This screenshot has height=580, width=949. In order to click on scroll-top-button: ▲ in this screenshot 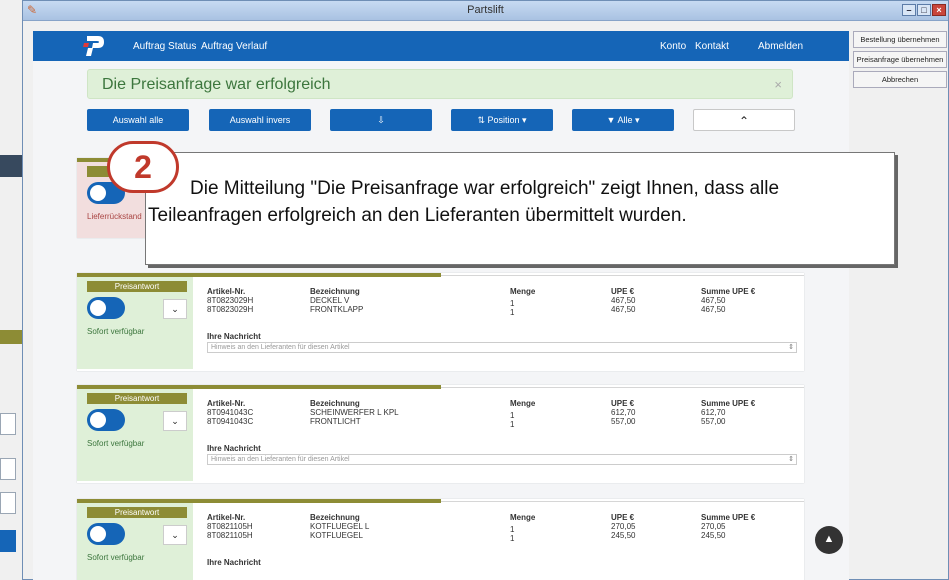, I will do `click(829, 540)`.